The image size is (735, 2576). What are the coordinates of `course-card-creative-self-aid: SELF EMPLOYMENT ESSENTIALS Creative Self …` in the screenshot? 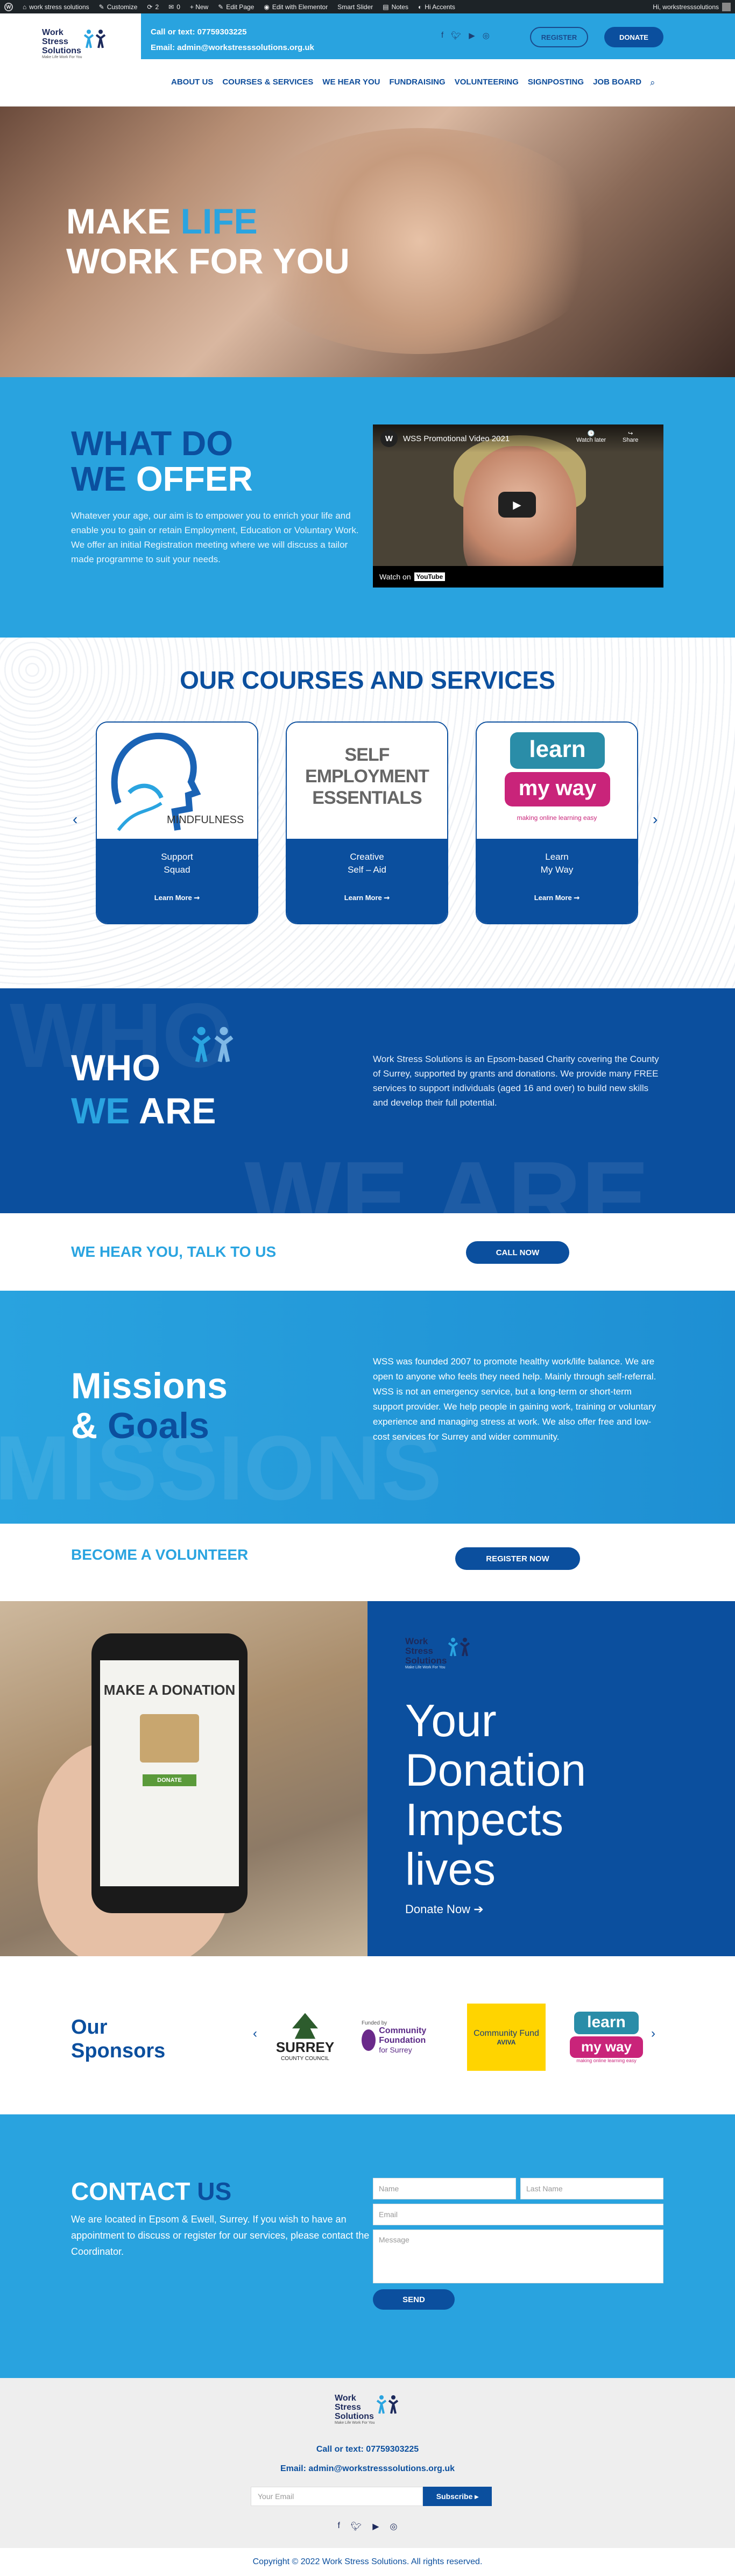 It's located at (367, 822).